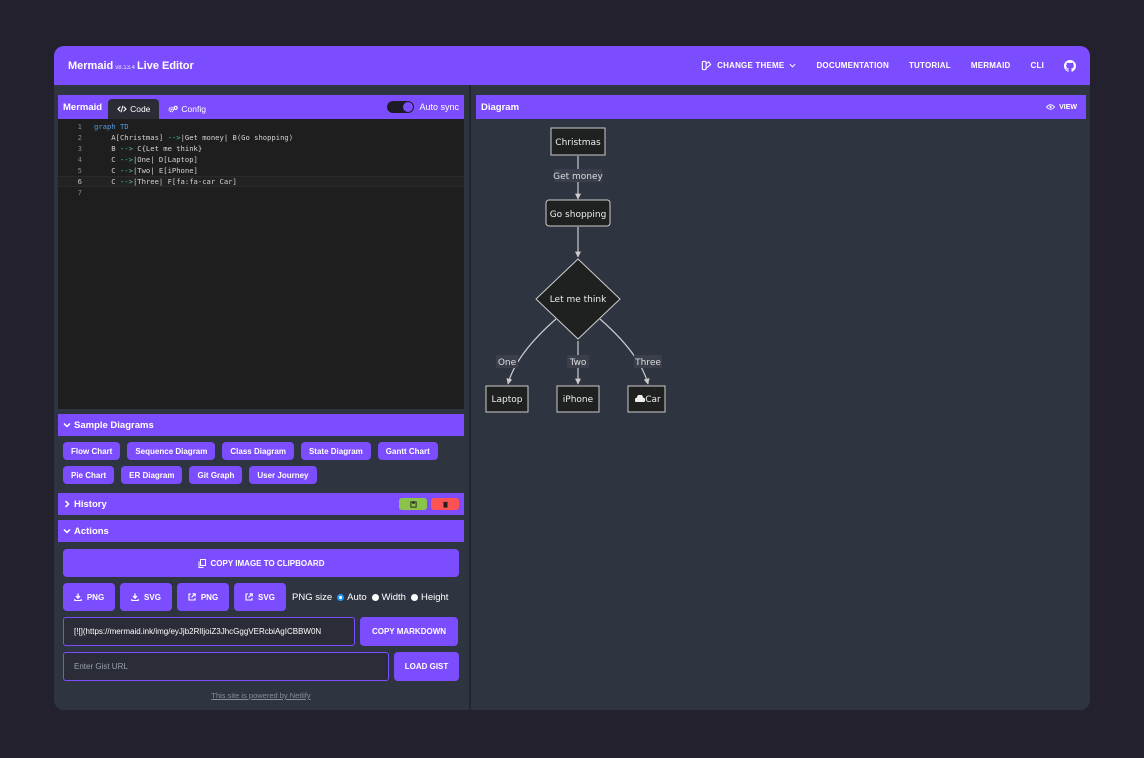 This screenshot has width=1144, height=758. Describe the element at coordinates (261, 695) in the screenshot. I see `netlify-link: This site is powered by Netlify` at that location.